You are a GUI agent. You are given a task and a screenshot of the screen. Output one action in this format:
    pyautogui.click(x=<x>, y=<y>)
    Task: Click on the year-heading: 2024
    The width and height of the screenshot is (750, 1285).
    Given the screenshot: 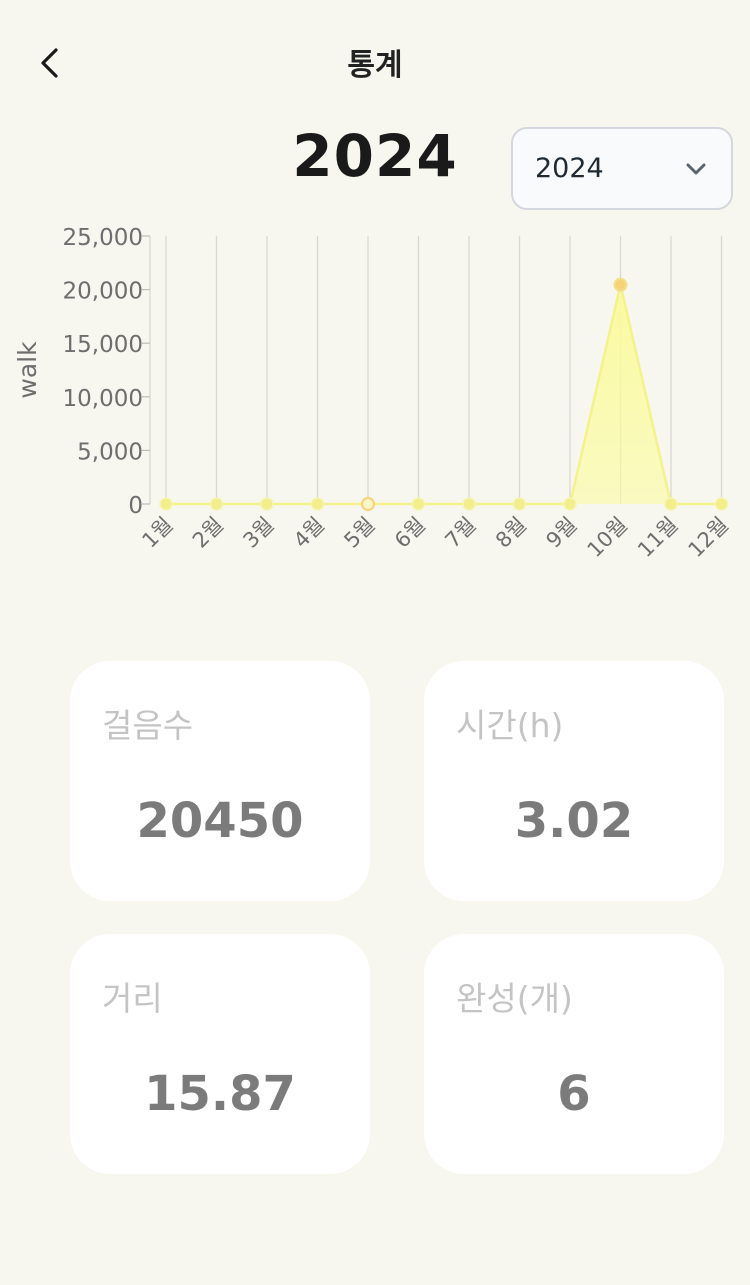 What is the action you would take?
    pyautogui.click(x=375, y=156)
    